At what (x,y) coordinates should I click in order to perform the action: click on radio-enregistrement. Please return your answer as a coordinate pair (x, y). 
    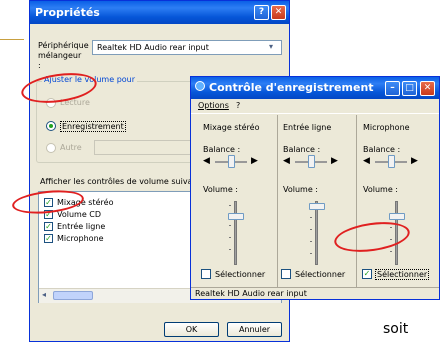
    Looking at the image, I should click on (51, 126).